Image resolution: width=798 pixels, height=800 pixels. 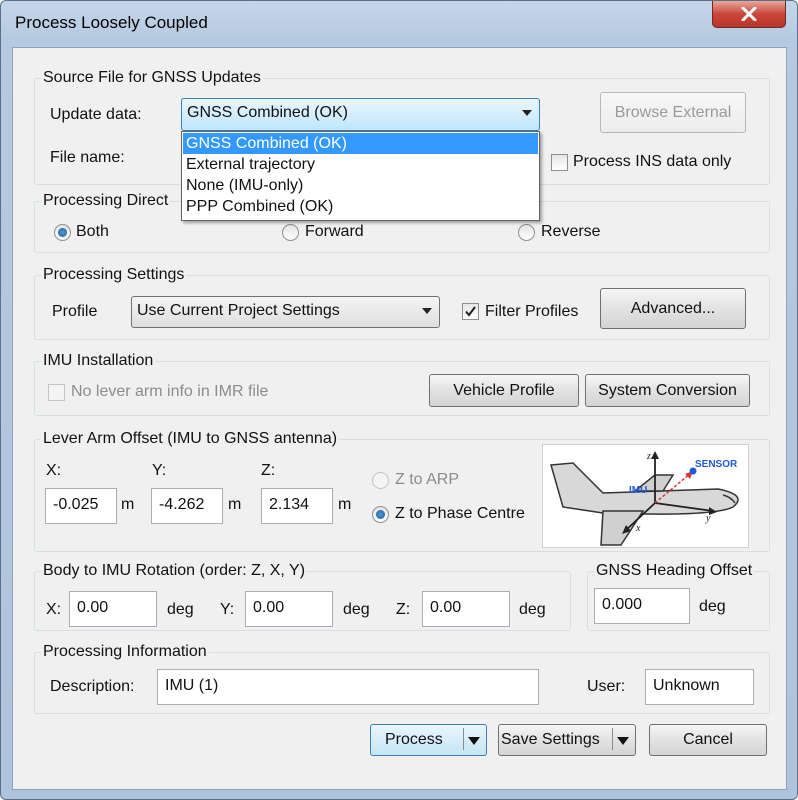 I want to click on direction-forward-radio, so click(x=290, y=232).